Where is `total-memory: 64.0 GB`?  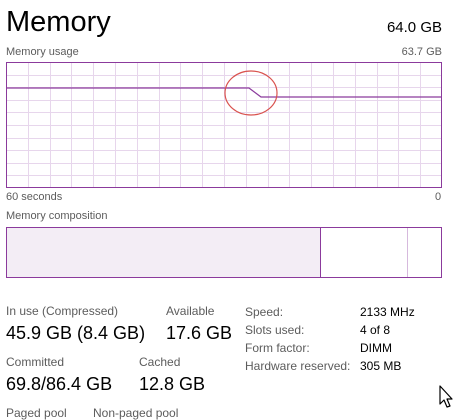 total-memory: 64.0 GB is located at coordinates (414, 27).